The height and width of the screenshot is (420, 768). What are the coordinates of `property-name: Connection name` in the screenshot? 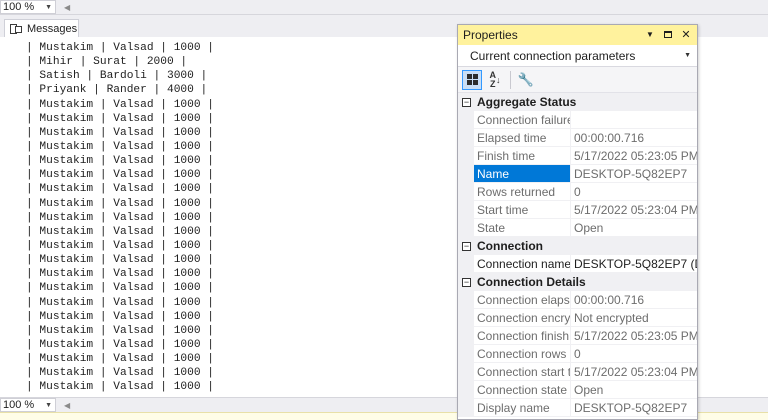 It's located at (522, 264).